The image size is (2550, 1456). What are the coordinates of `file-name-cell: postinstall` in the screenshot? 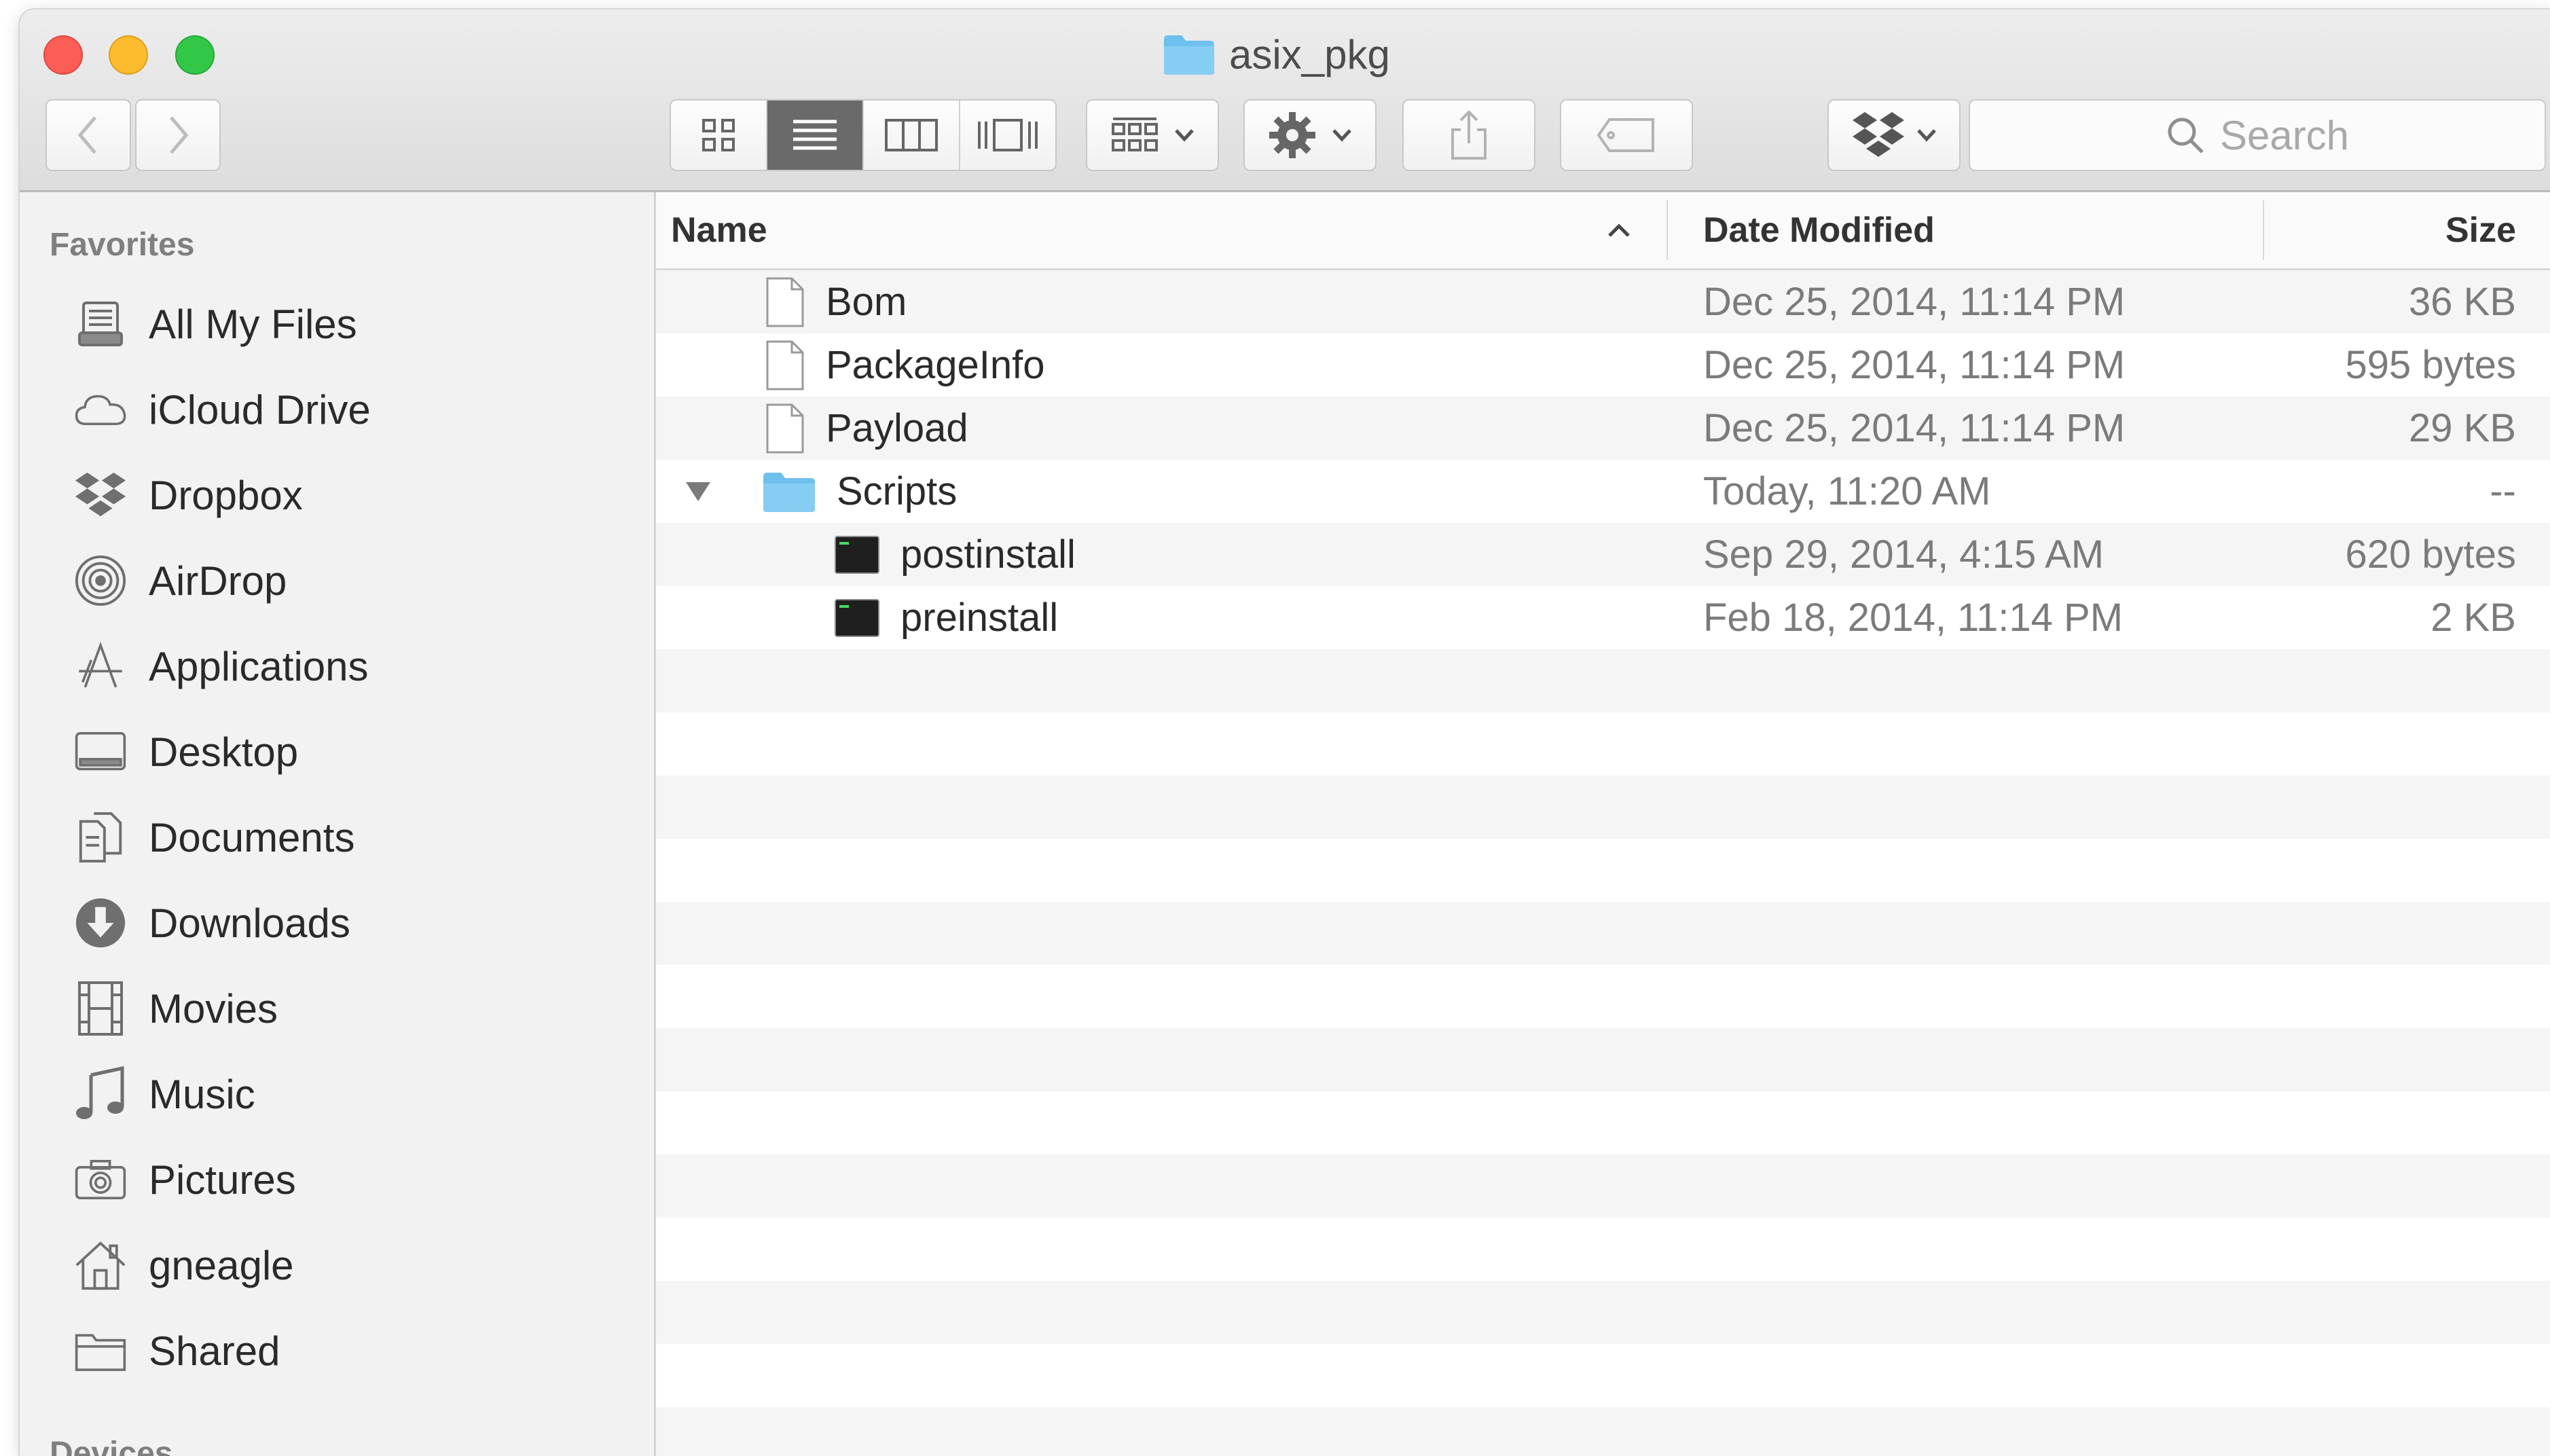 It's located at (955, 554).